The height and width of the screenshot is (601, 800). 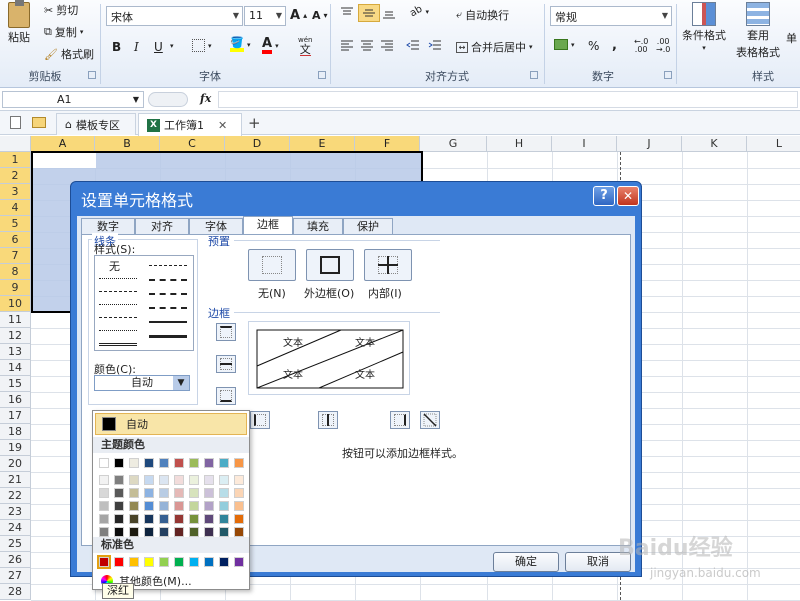 What do you see at coordinates (257, 144) in the screenshot?
I see `column-header: D` at bounding box center [257, 144].